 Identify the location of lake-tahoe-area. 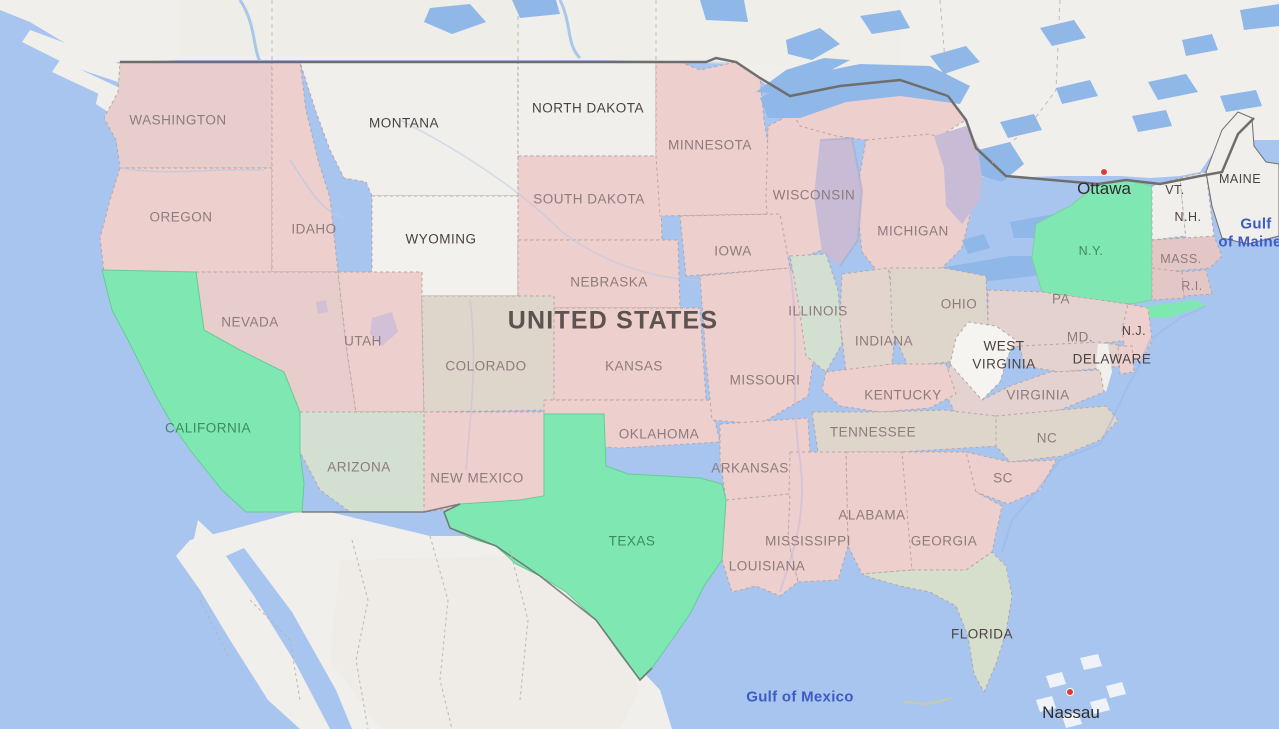
(322, 307).